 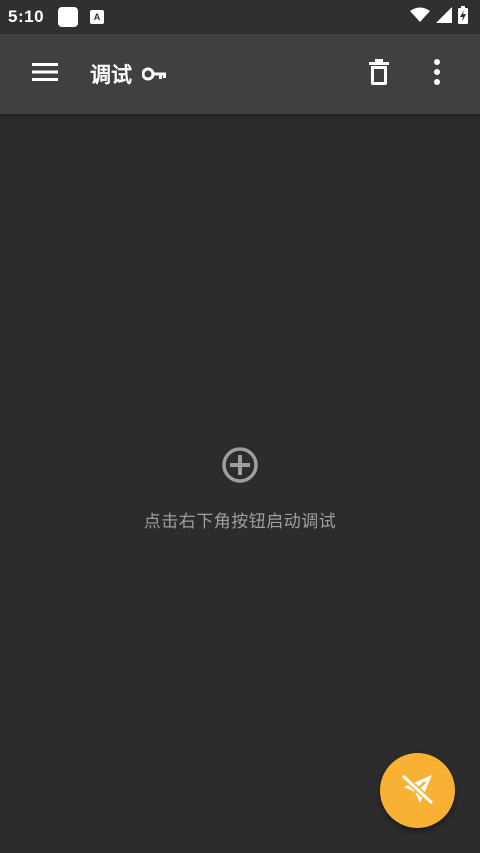 I want to click on empty-state-message: 点击右下角按钮启动调试, so click(x=240, y=522).